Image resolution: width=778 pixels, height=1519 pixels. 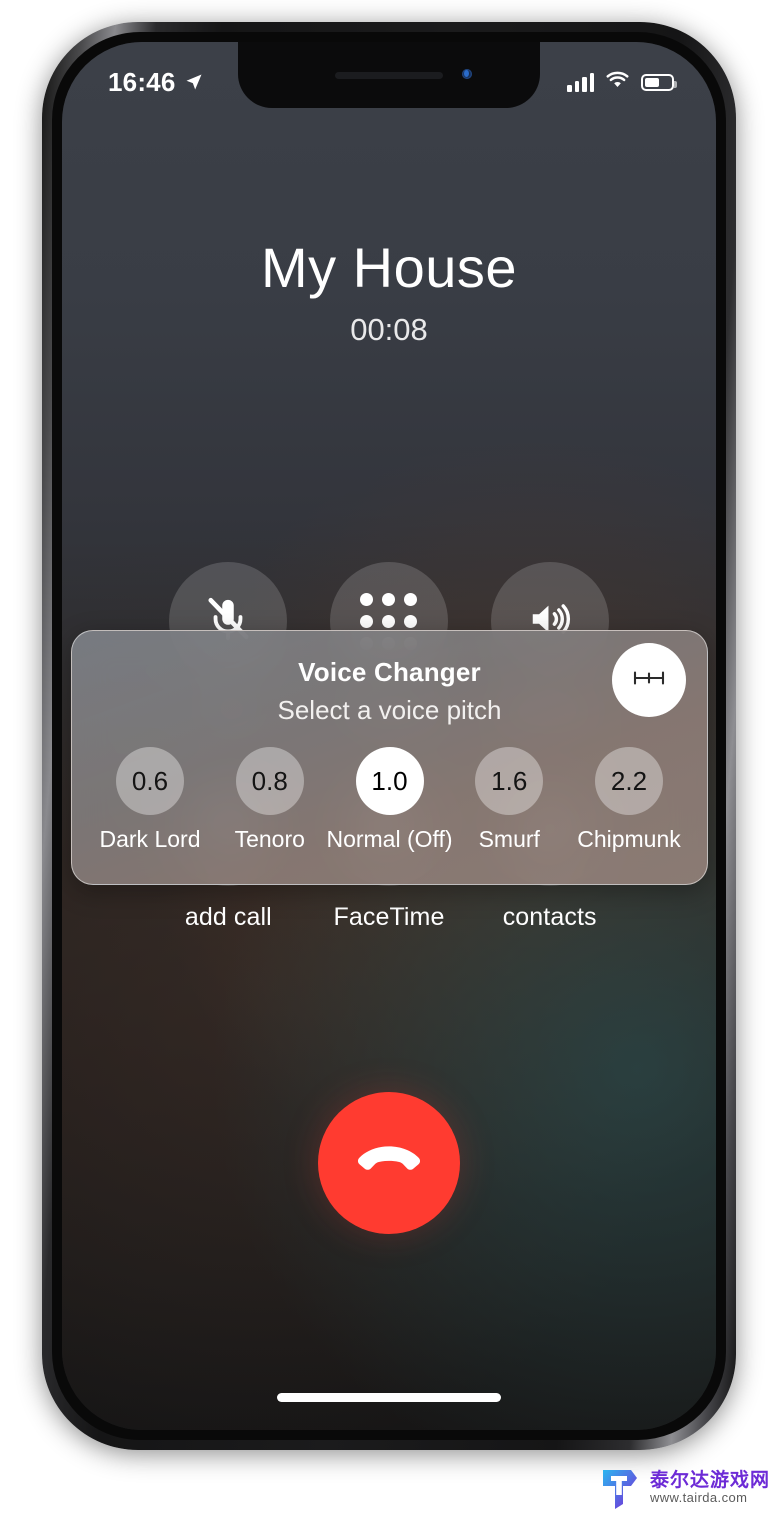 I want to click on battery-icon, so click(x=659, y=82).